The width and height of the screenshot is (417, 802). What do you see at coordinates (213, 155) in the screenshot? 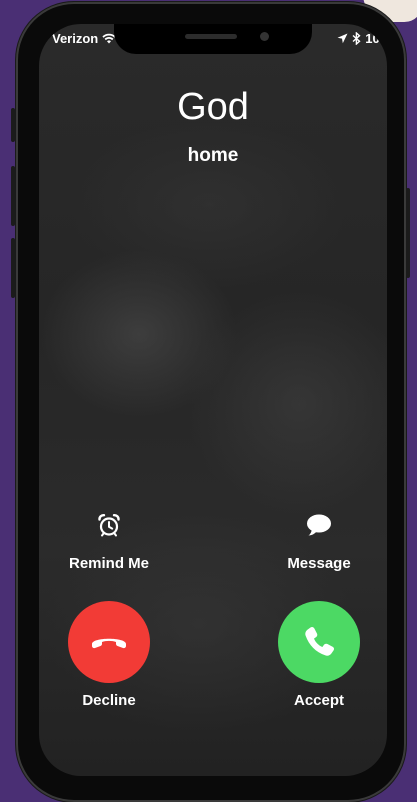
I see `caller-phone-label: home` at bounding box center [213, 155].